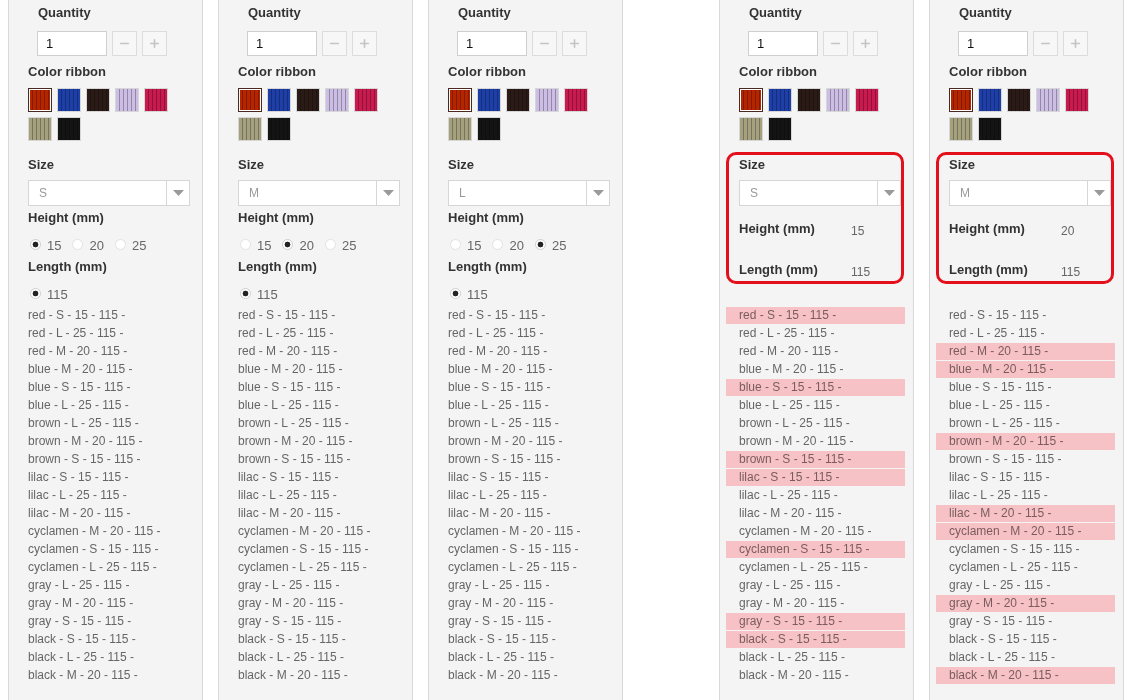 The height and width of the screenshot is (700, 1138). Describe the element at coordinates (1025, 603) in the screenshot. I see `variant-row: gray - M - 20 - 115 -` at that location.